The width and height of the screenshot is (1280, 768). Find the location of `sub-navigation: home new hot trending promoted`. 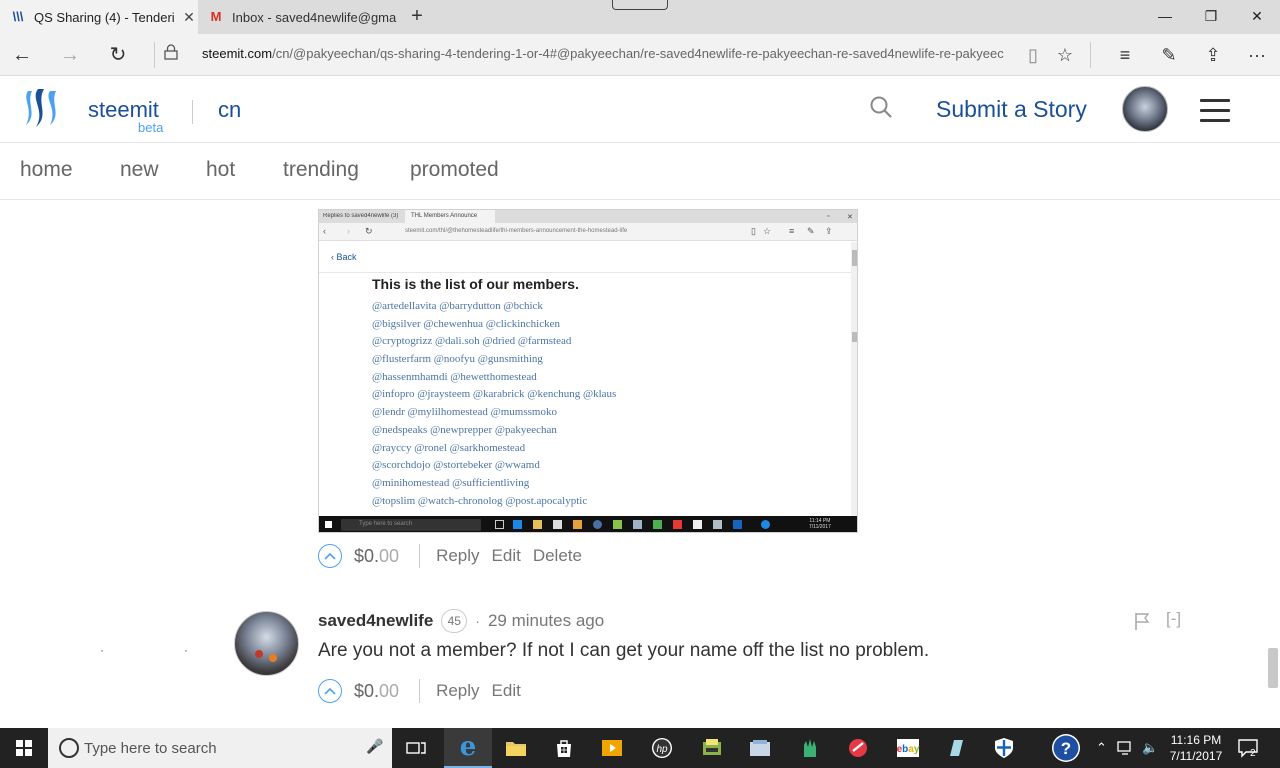

sub-navigation: home new hot trending promoted is located at coordinates (640, 171).